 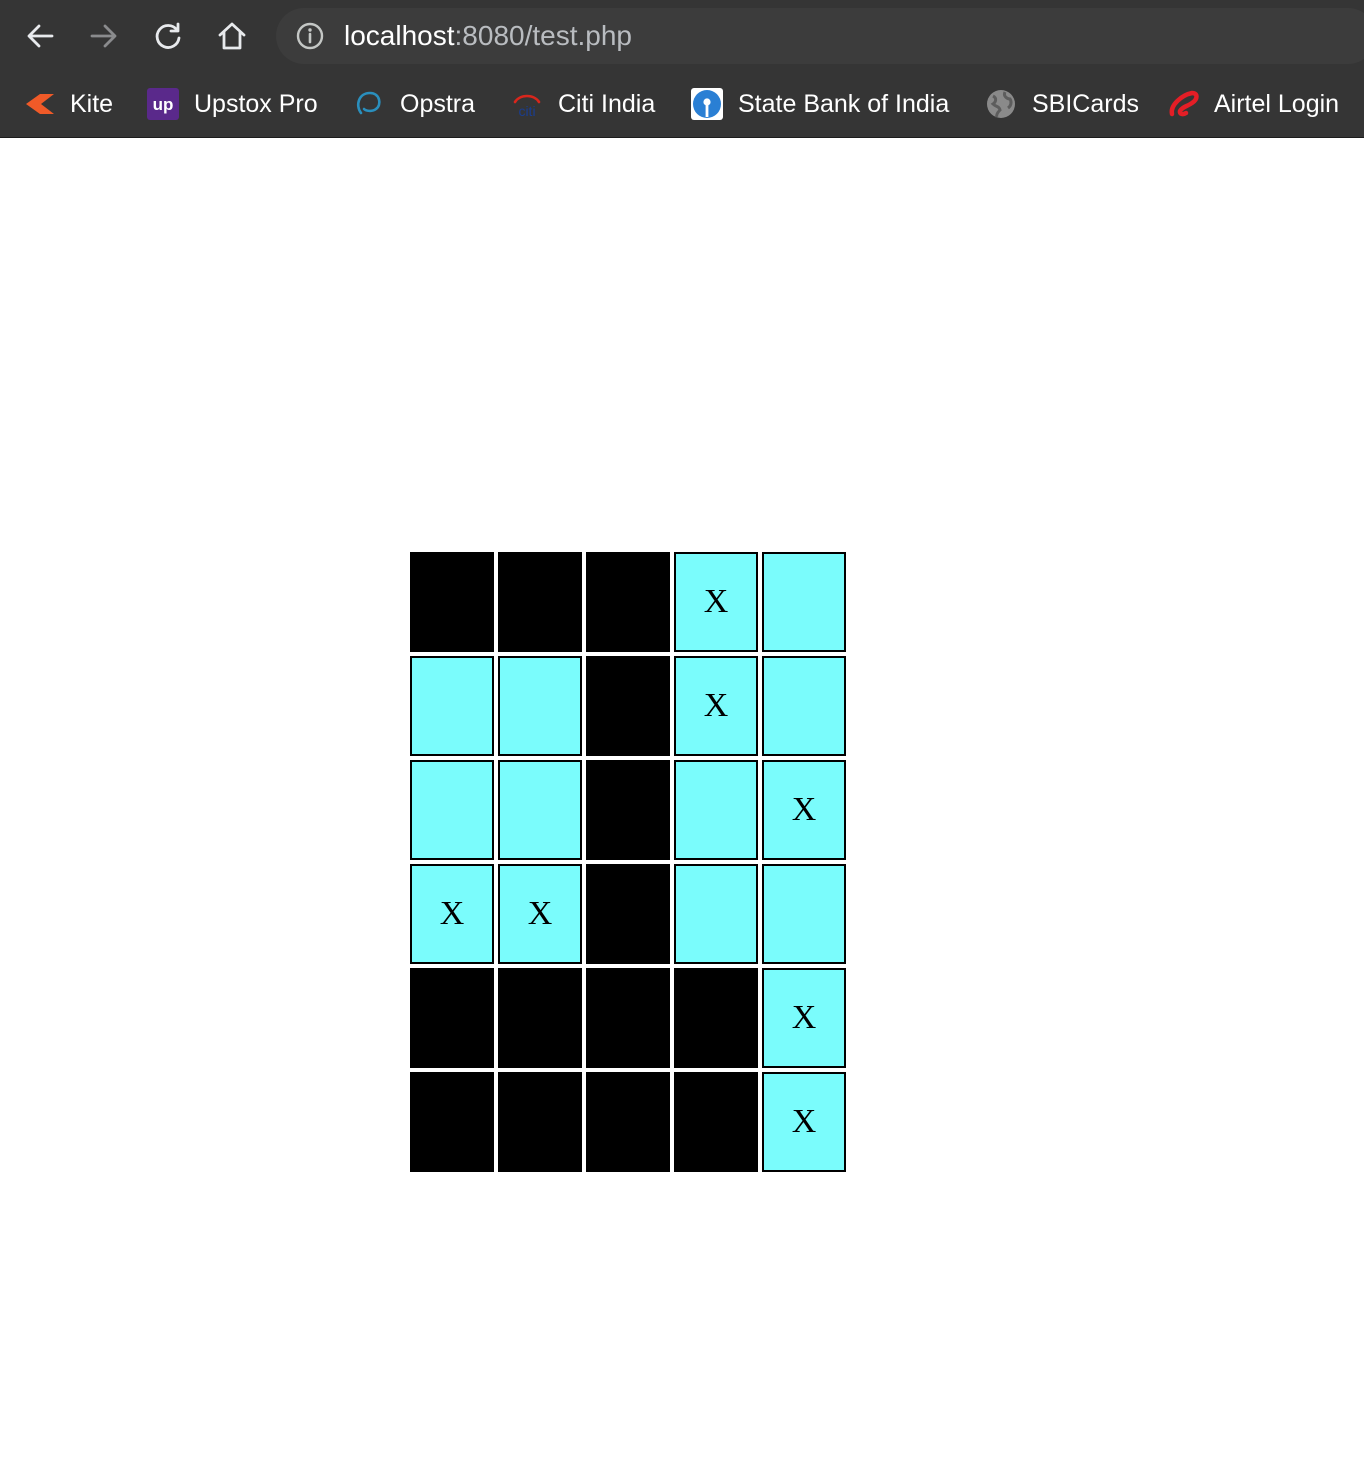 I want to click on back-button, so click(x=40, y=36).